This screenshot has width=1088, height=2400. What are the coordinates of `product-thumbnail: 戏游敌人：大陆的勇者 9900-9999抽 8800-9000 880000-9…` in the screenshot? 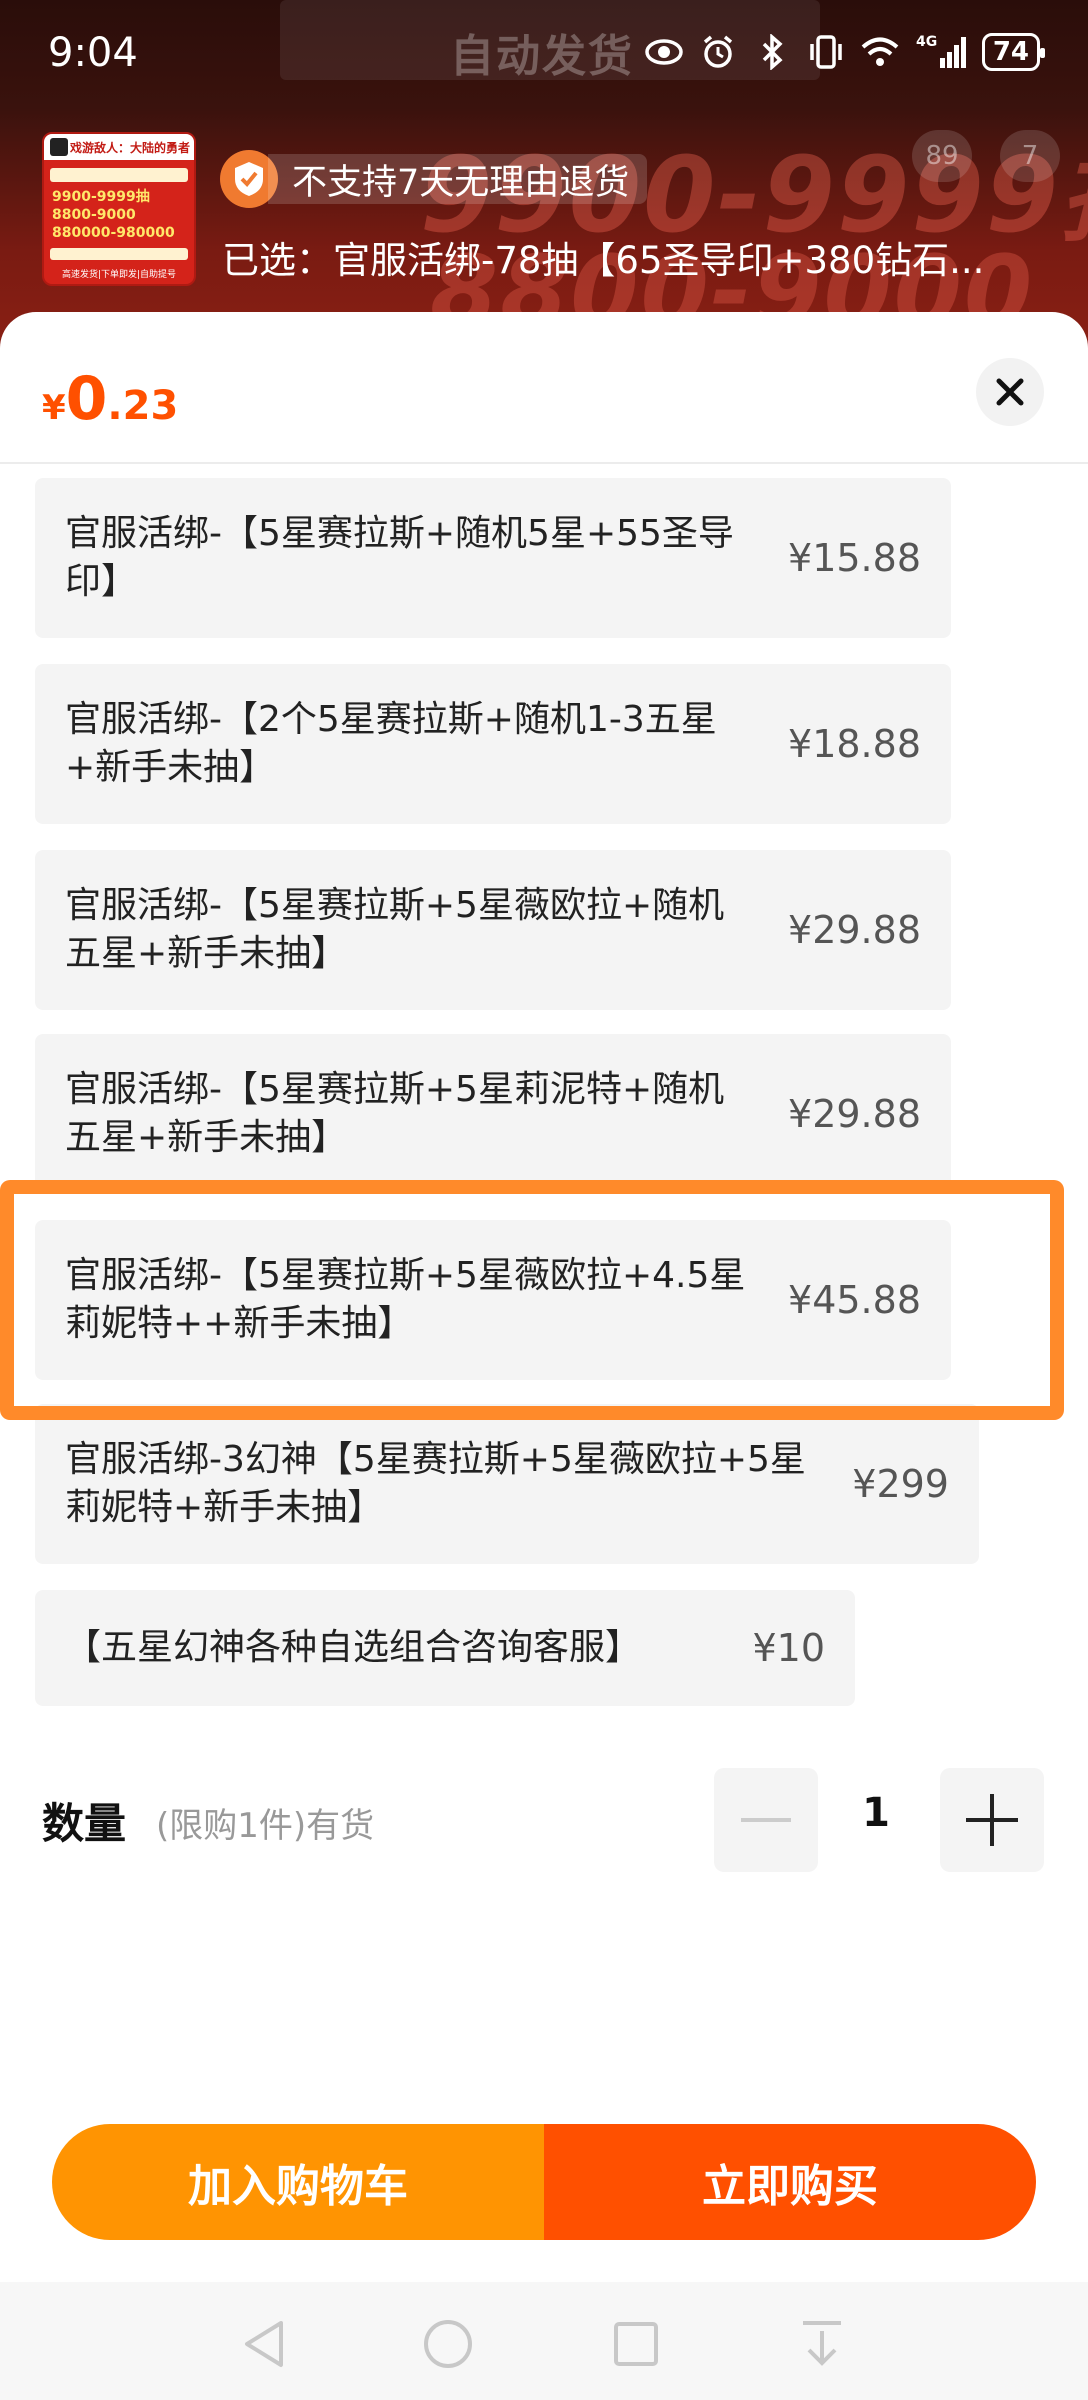 It's located at (119, 209).